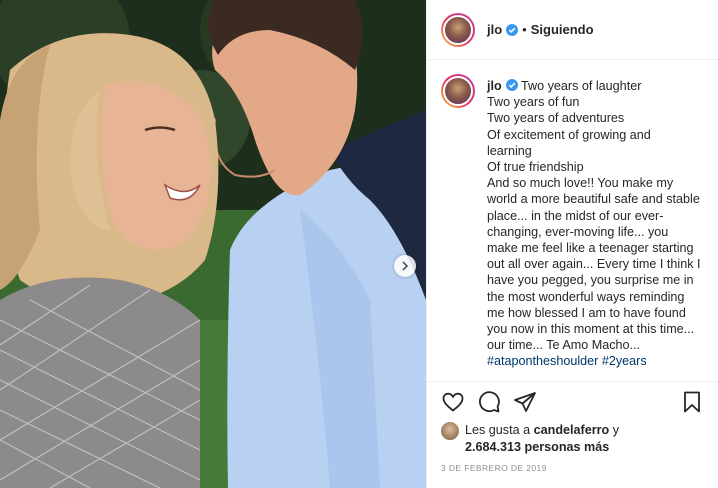 This screenshot has height=488, width=718. I want to click on likes-conjunction: y, so click(616, 430).